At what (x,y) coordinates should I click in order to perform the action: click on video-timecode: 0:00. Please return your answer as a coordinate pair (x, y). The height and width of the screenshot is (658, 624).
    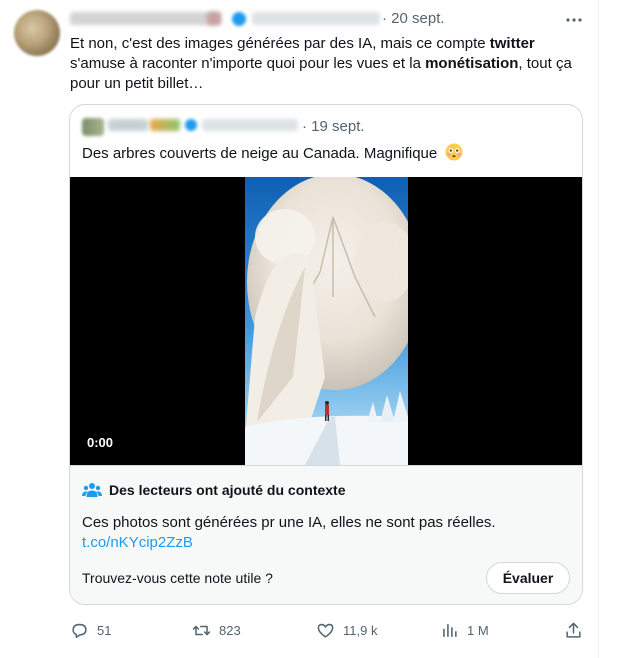
    Looking at the image, I should click on (100, 442).